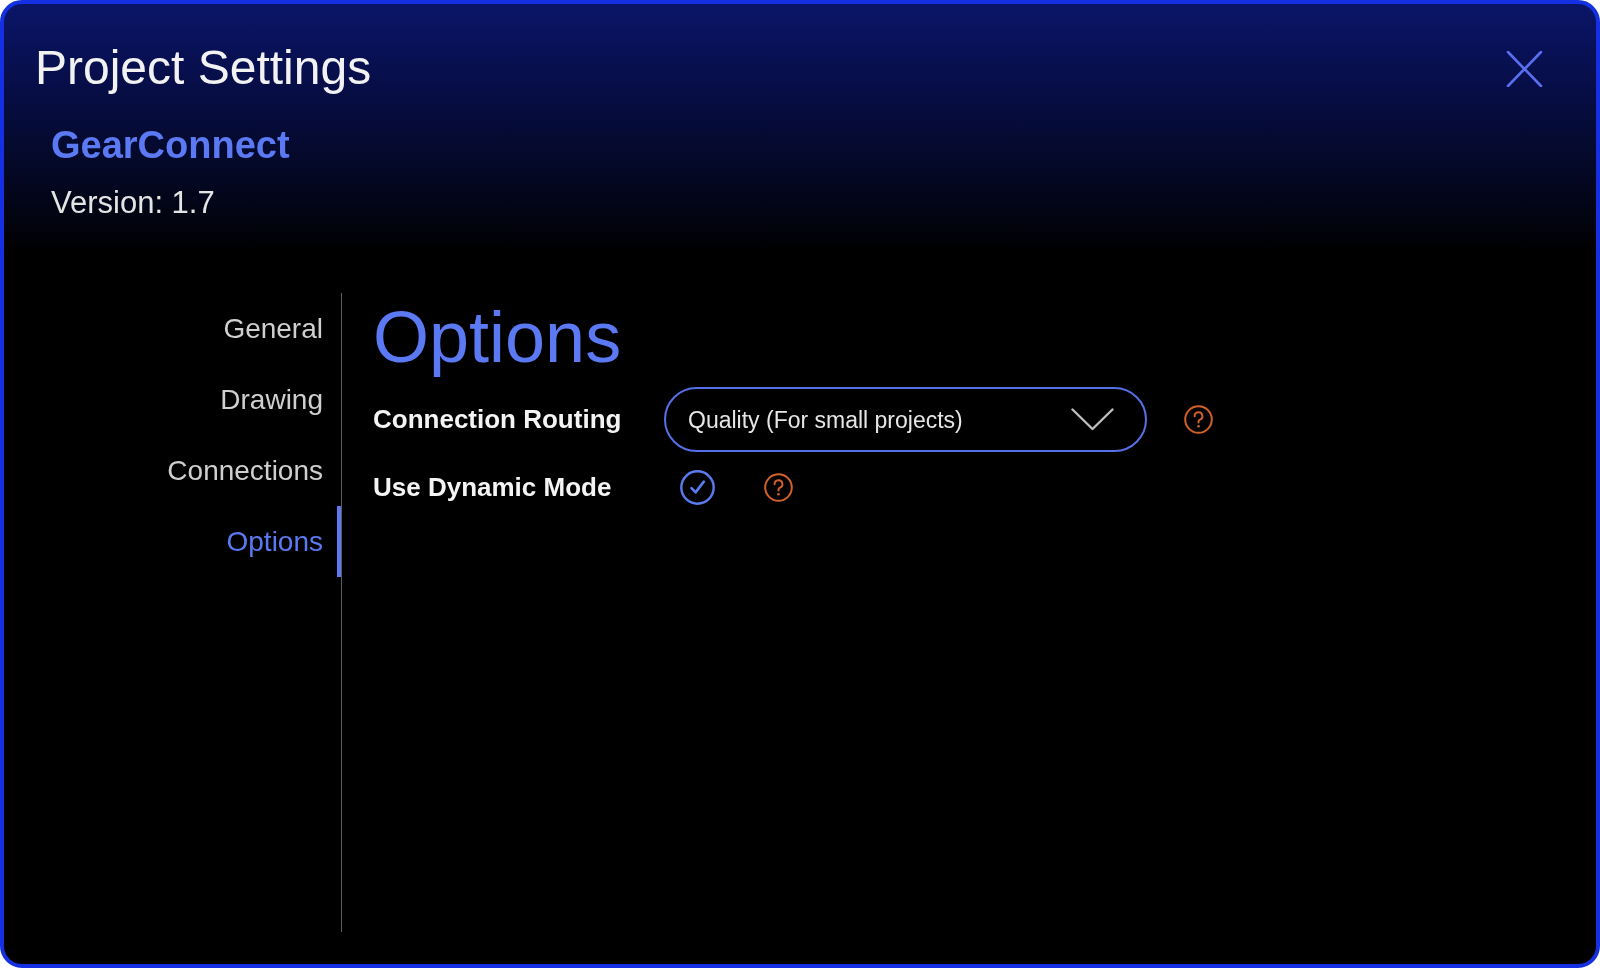  Describe the element at coordinates (171, 145) in the screenshot. I see `project-name: GearConnect` at that location.